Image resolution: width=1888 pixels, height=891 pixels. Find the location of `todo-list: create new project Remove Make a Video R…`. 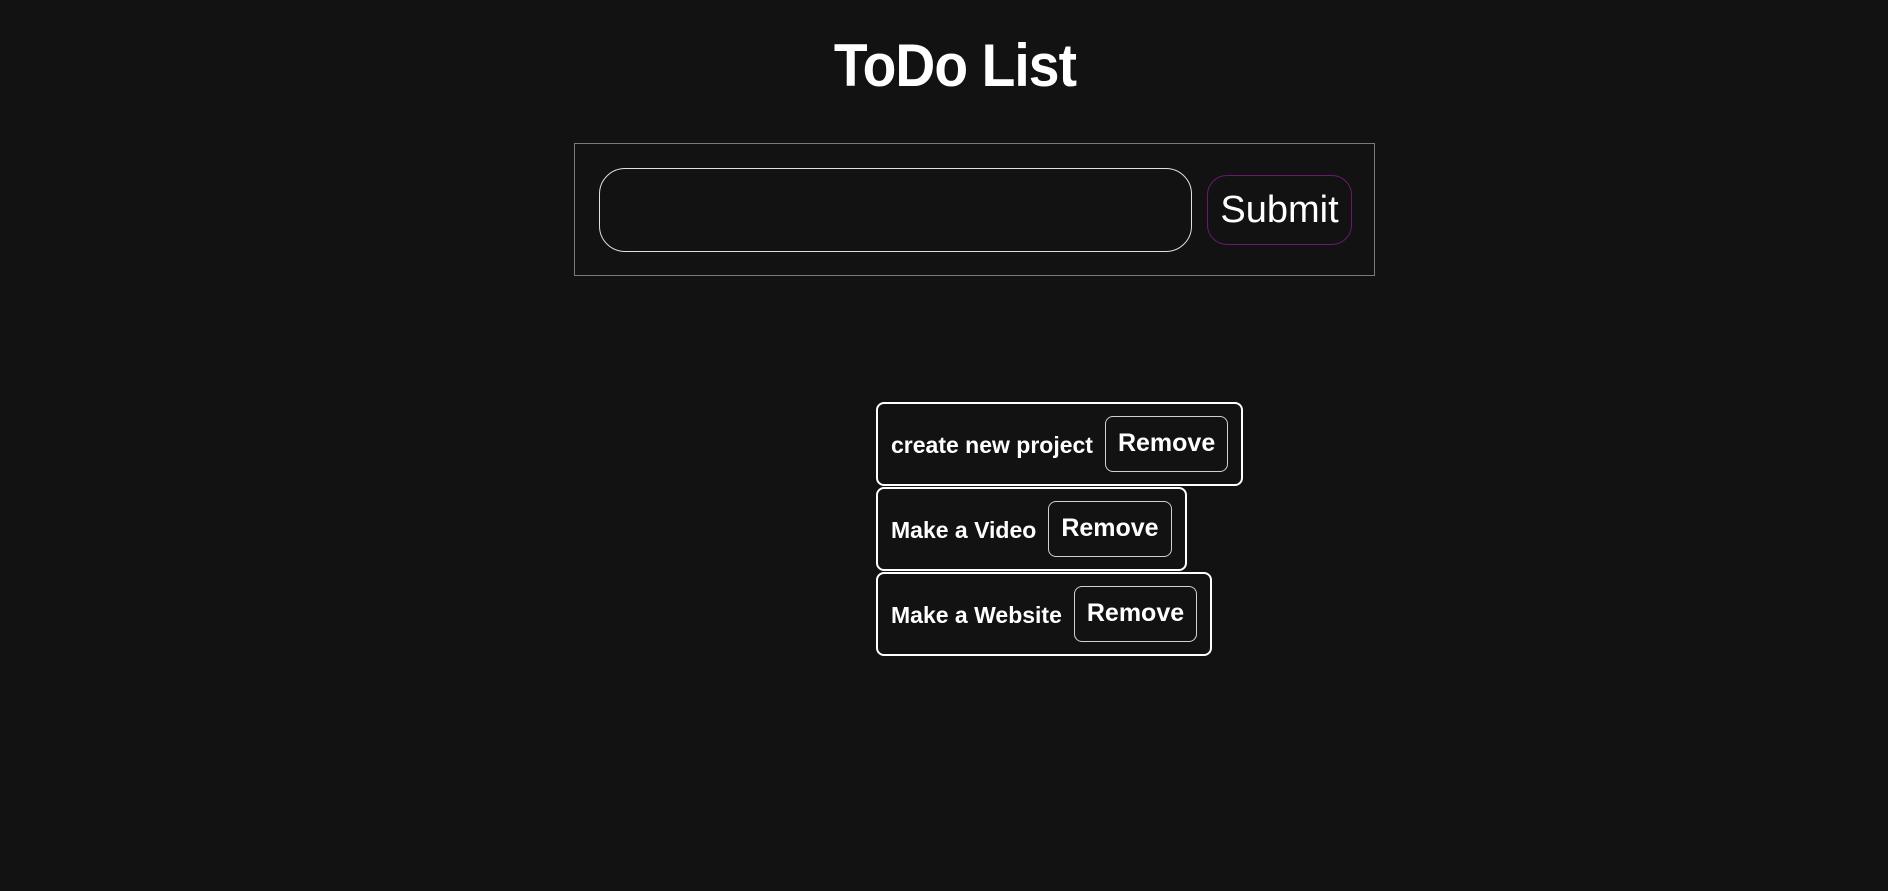

todo-list: create new project Remove Make a Video R… is located at coordinates (1060, 529).